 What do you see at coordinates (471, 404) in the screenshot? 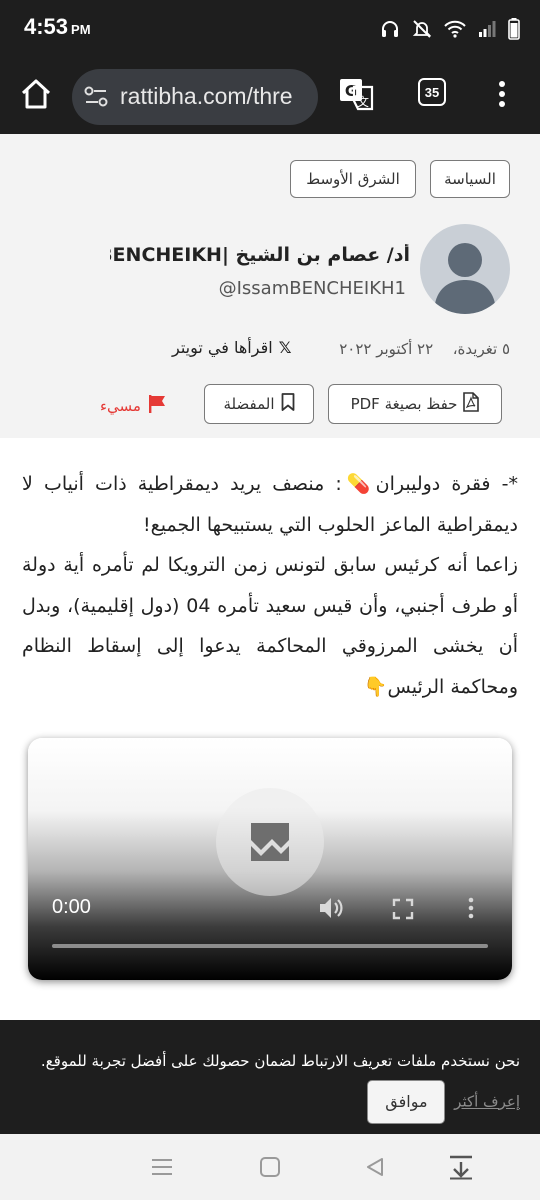
I see `pdf-file-icon` at bounding box center [471, 404].